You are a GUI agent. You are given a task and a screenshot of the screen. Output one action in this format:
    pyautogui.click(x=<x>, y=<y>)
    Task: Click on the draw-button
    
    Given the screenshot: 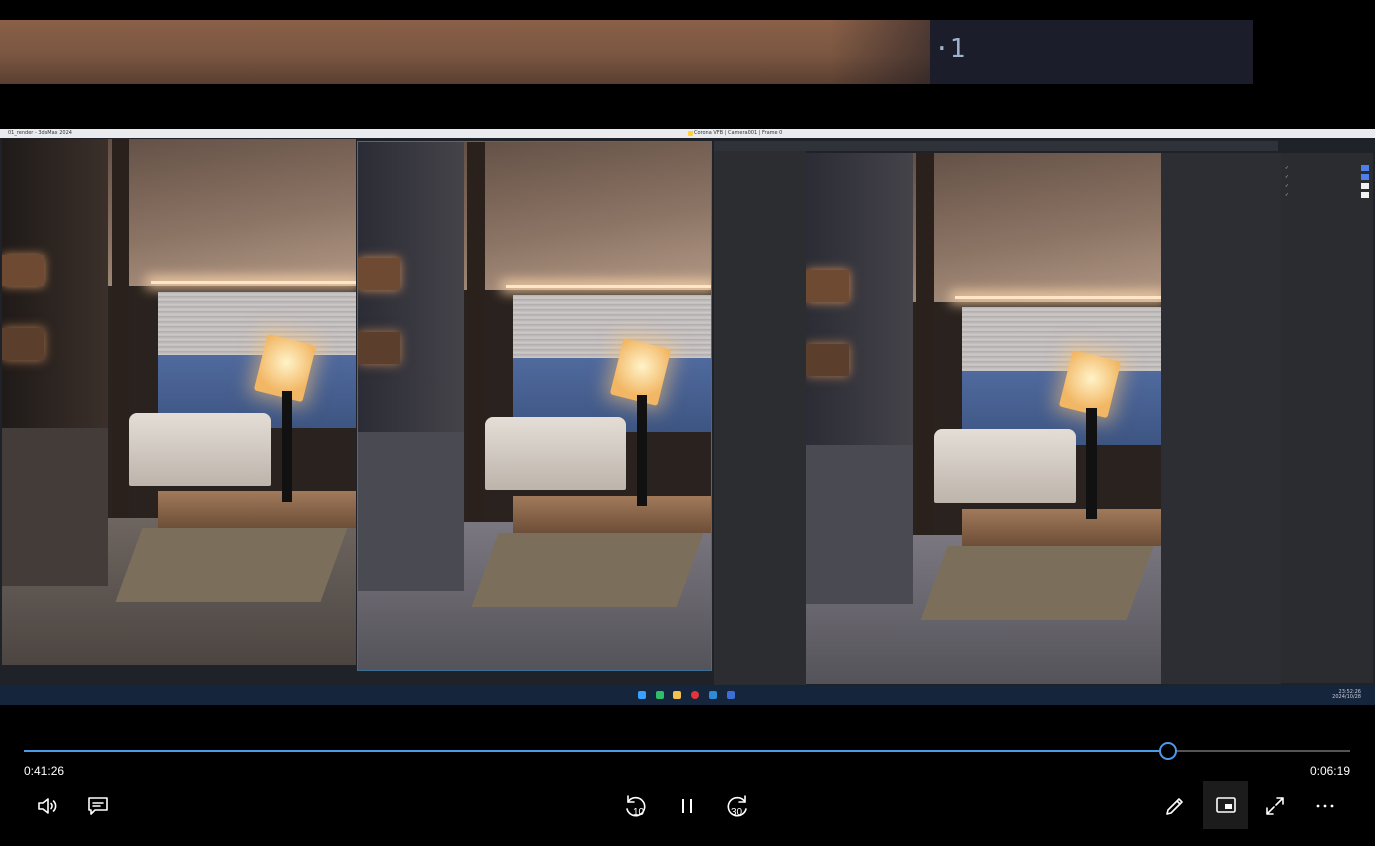 What is the action you would take?
    pyautogui.click(x=1175, y=806)
    